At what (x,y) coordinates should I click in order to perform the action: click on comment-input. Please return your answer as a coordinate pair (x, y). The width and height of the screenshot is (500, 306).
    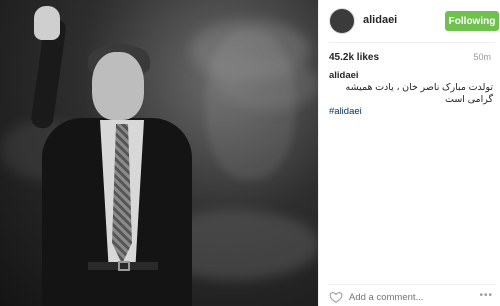
    Looking at the image, I should click on (414, 297).